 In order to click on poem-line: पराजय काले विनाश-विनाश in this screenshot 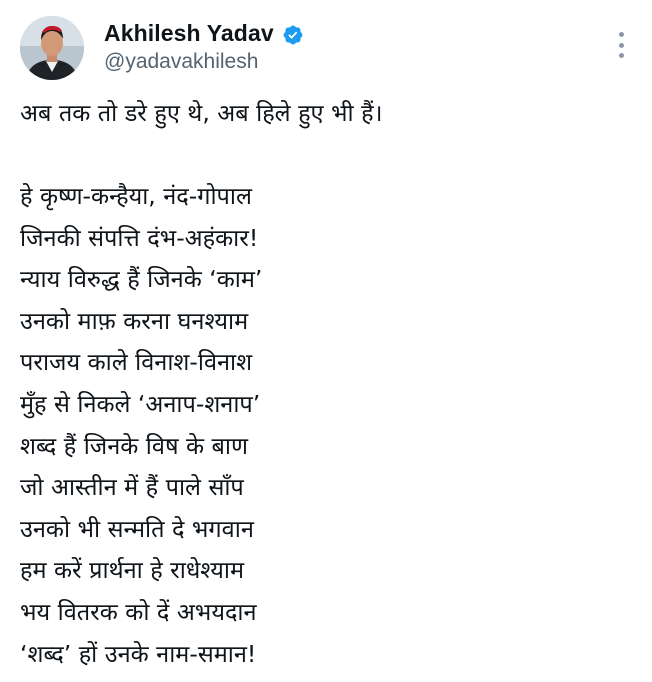, I will do `click(136, 362)`.